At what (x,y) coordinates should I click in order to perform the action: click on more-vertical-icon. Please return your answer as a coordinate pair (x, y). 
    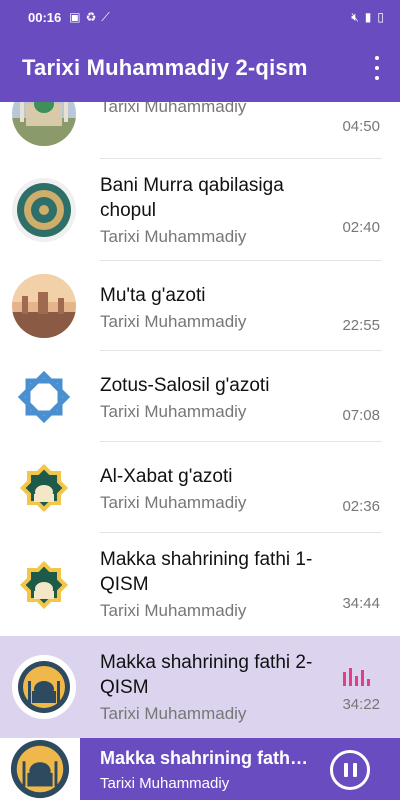
    Looking at the image, I should click on (377, 68).